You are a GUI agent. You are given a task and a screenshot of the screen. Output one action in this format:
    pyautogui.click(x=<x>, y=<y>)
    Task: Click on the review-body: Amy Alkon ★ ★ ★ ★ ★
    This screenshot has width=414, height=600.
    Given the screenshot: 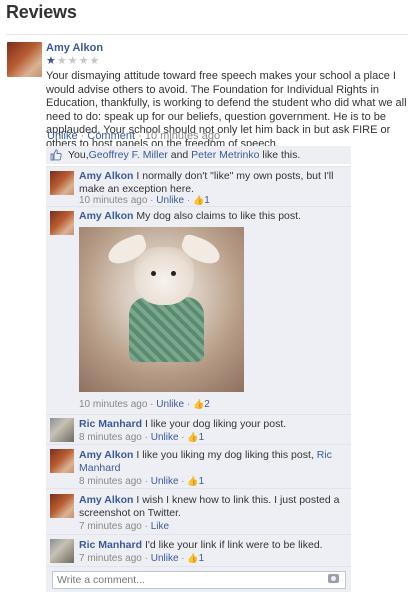 What is the action you would take?
    pyautogui.click(x=226, y=55)
    